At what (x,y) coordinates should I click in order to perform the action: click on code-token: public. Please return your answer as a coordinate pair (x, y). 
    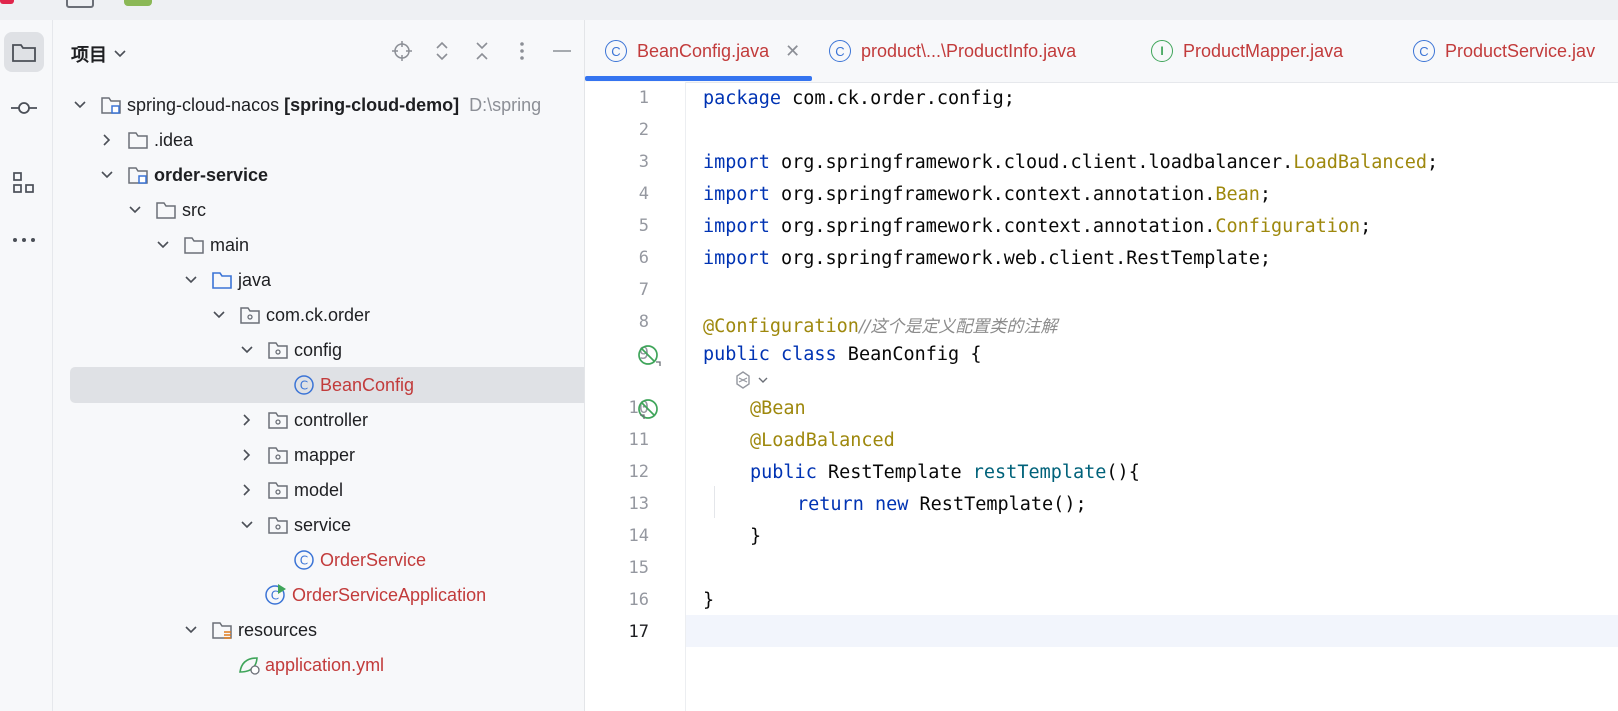
    Looking at the image, I should click on (783, 472).